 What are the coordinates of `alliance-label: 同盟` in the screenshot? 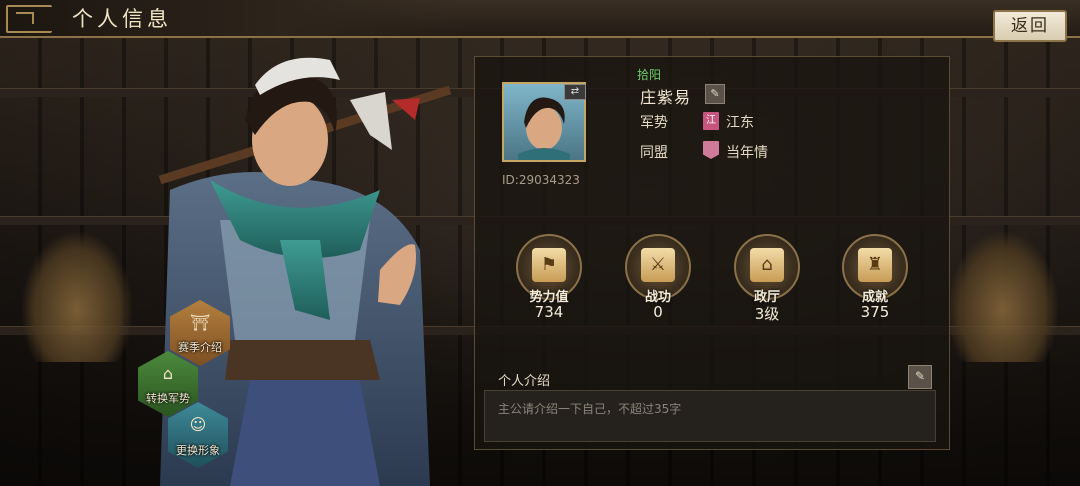 It's located at (654, 153).